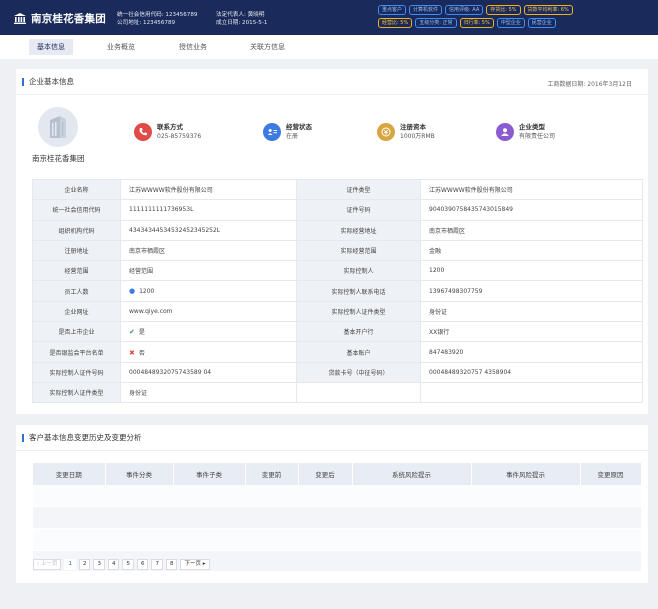 The width and height of the screenshot is (658, 609). I want to click on field-label: 经营范围, so click(76, 271).